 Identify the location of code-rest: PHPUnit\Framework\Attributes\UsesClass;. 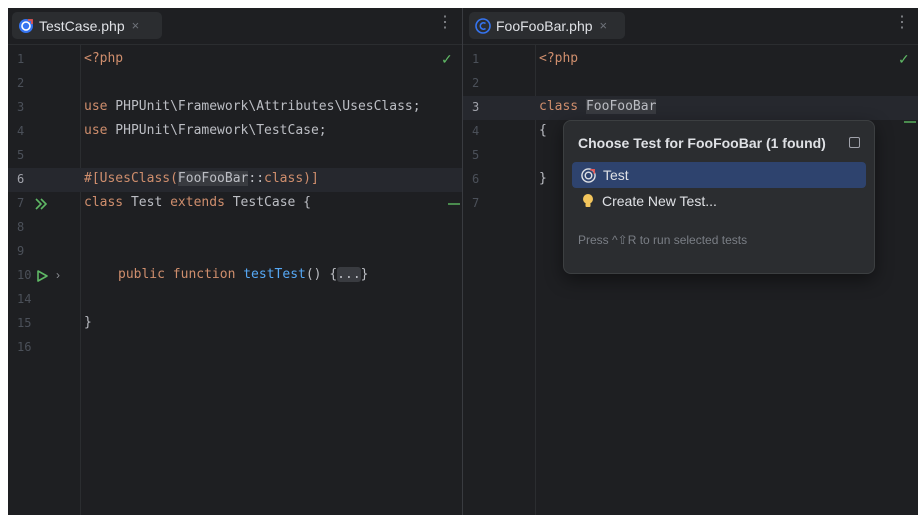
(264, 106).